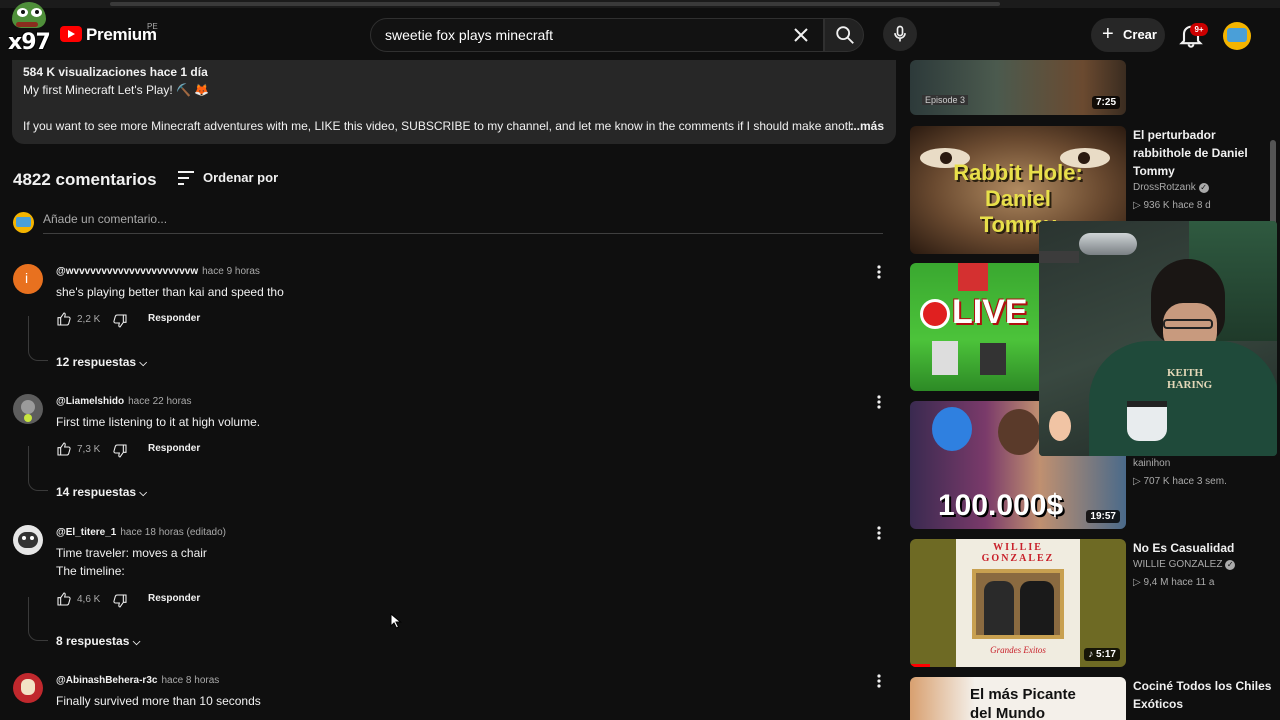 The width and height of the screenshot is (1280, 720). What do you see at coordinates (990, 312) in the screenshot?
I see `live-label: LIVE` at bounding box center [990, 312].